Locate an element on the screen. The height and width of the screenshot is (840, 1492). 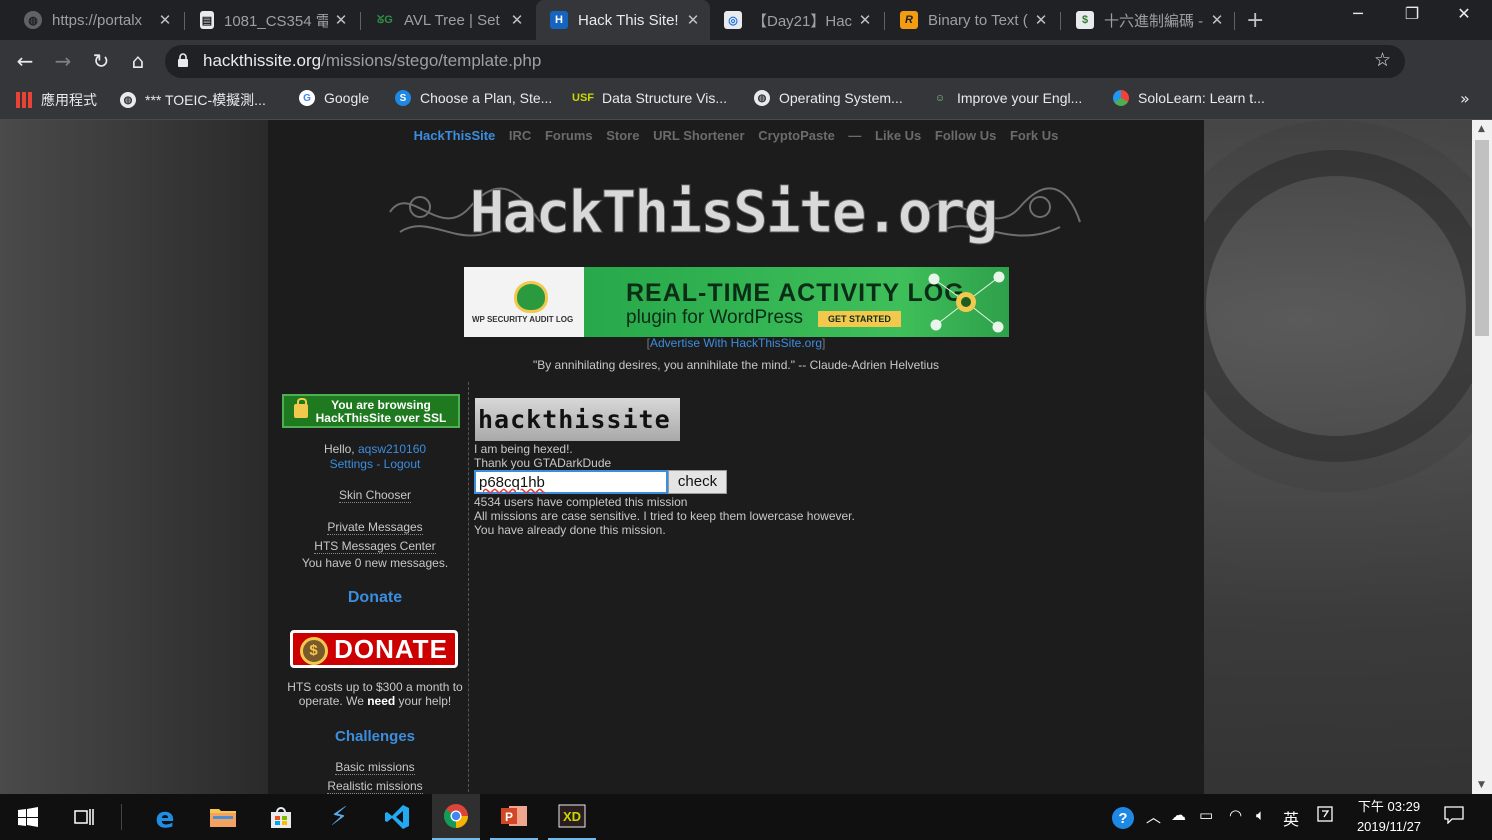
battery-icon: ▭ is located at coordinates (1206, 815).